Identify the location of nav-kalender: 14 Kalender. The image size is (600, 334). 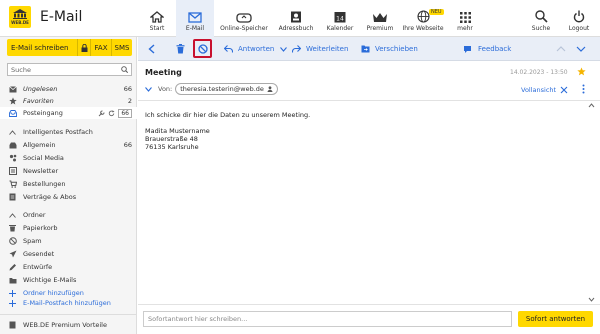
(340, 18).